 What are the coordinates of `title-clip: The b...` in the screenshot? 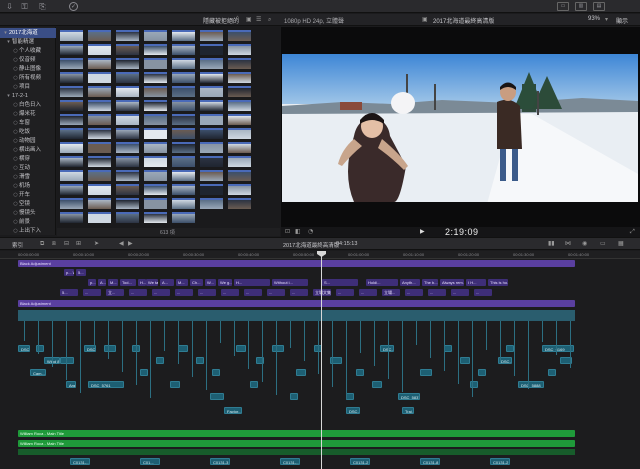 It's located at (430, 282).